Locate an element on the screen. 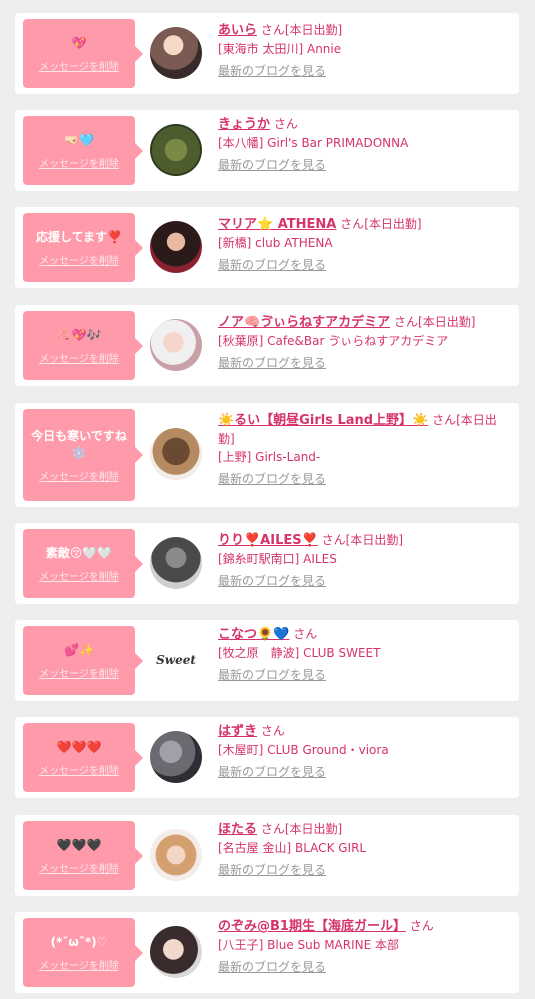 The width and height of the screenshot is (535, 999). message-bubble: 応援してます❣️ メッセージを削除 is located at coordinates (83, 247).